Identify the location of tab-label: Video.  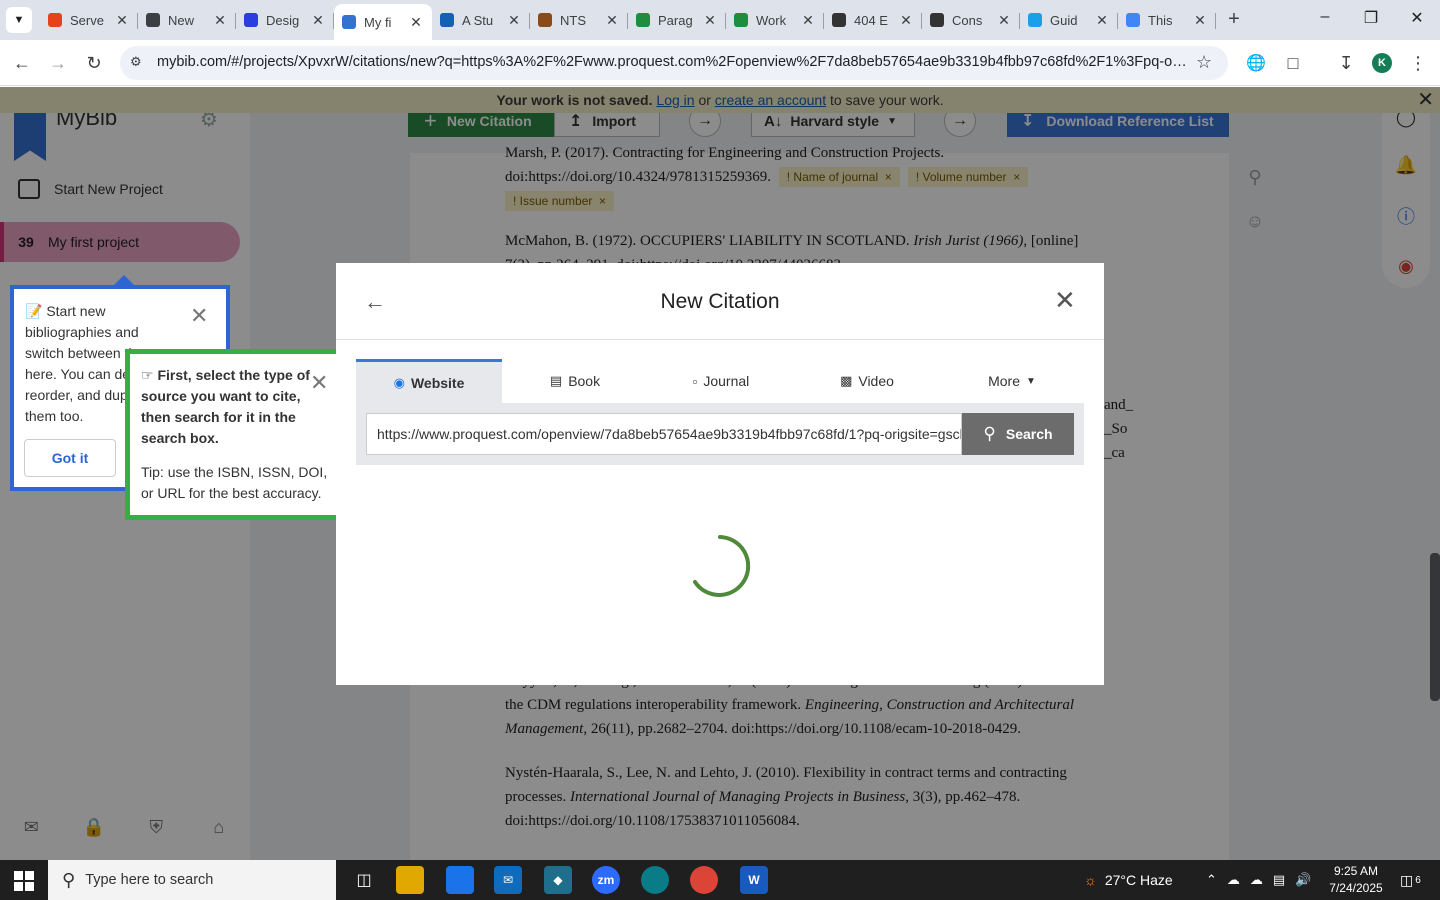
(876, 381).